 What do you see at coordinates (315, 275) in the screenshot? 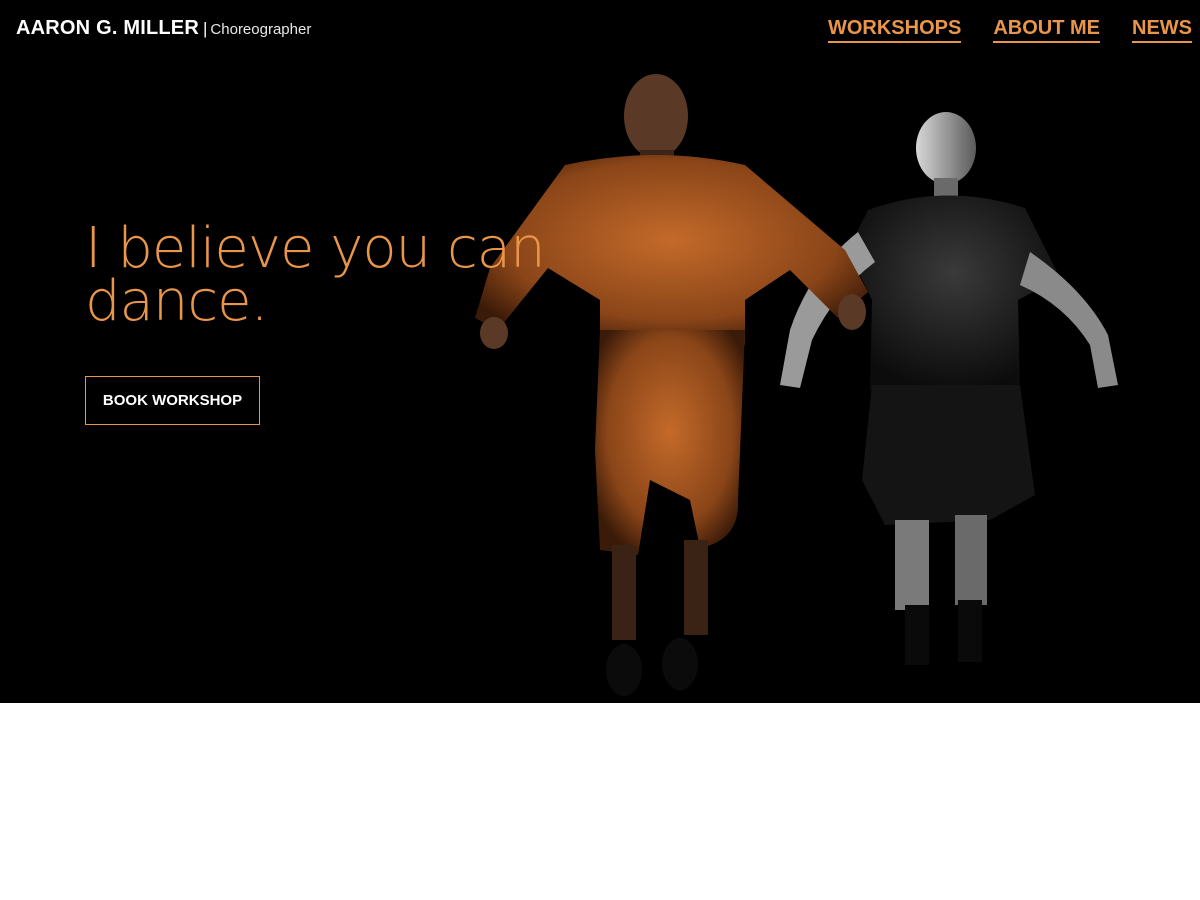
I see `hero-headline: I believe you can dance.` at bounding box center [315, 275].